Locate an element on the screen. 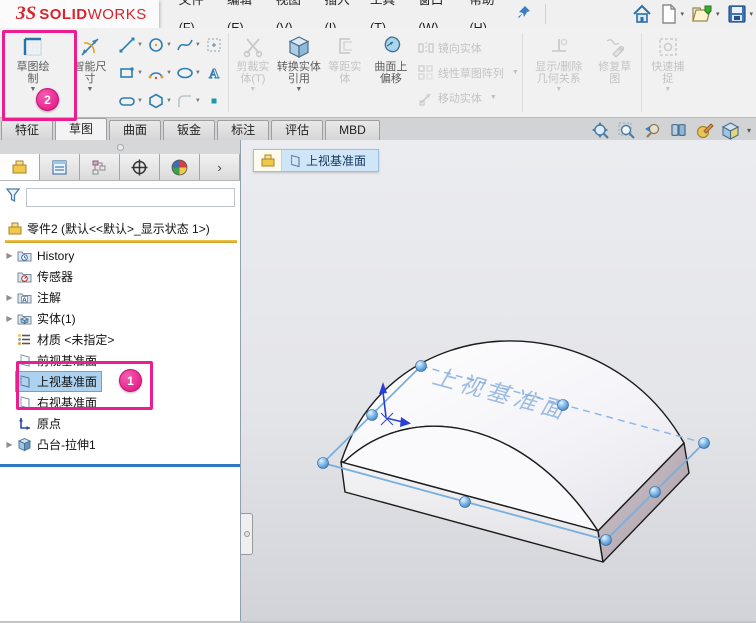 This screenshot has width=756, height=623. convert-dropdown: ▼ is located at coordinates (298, 89).